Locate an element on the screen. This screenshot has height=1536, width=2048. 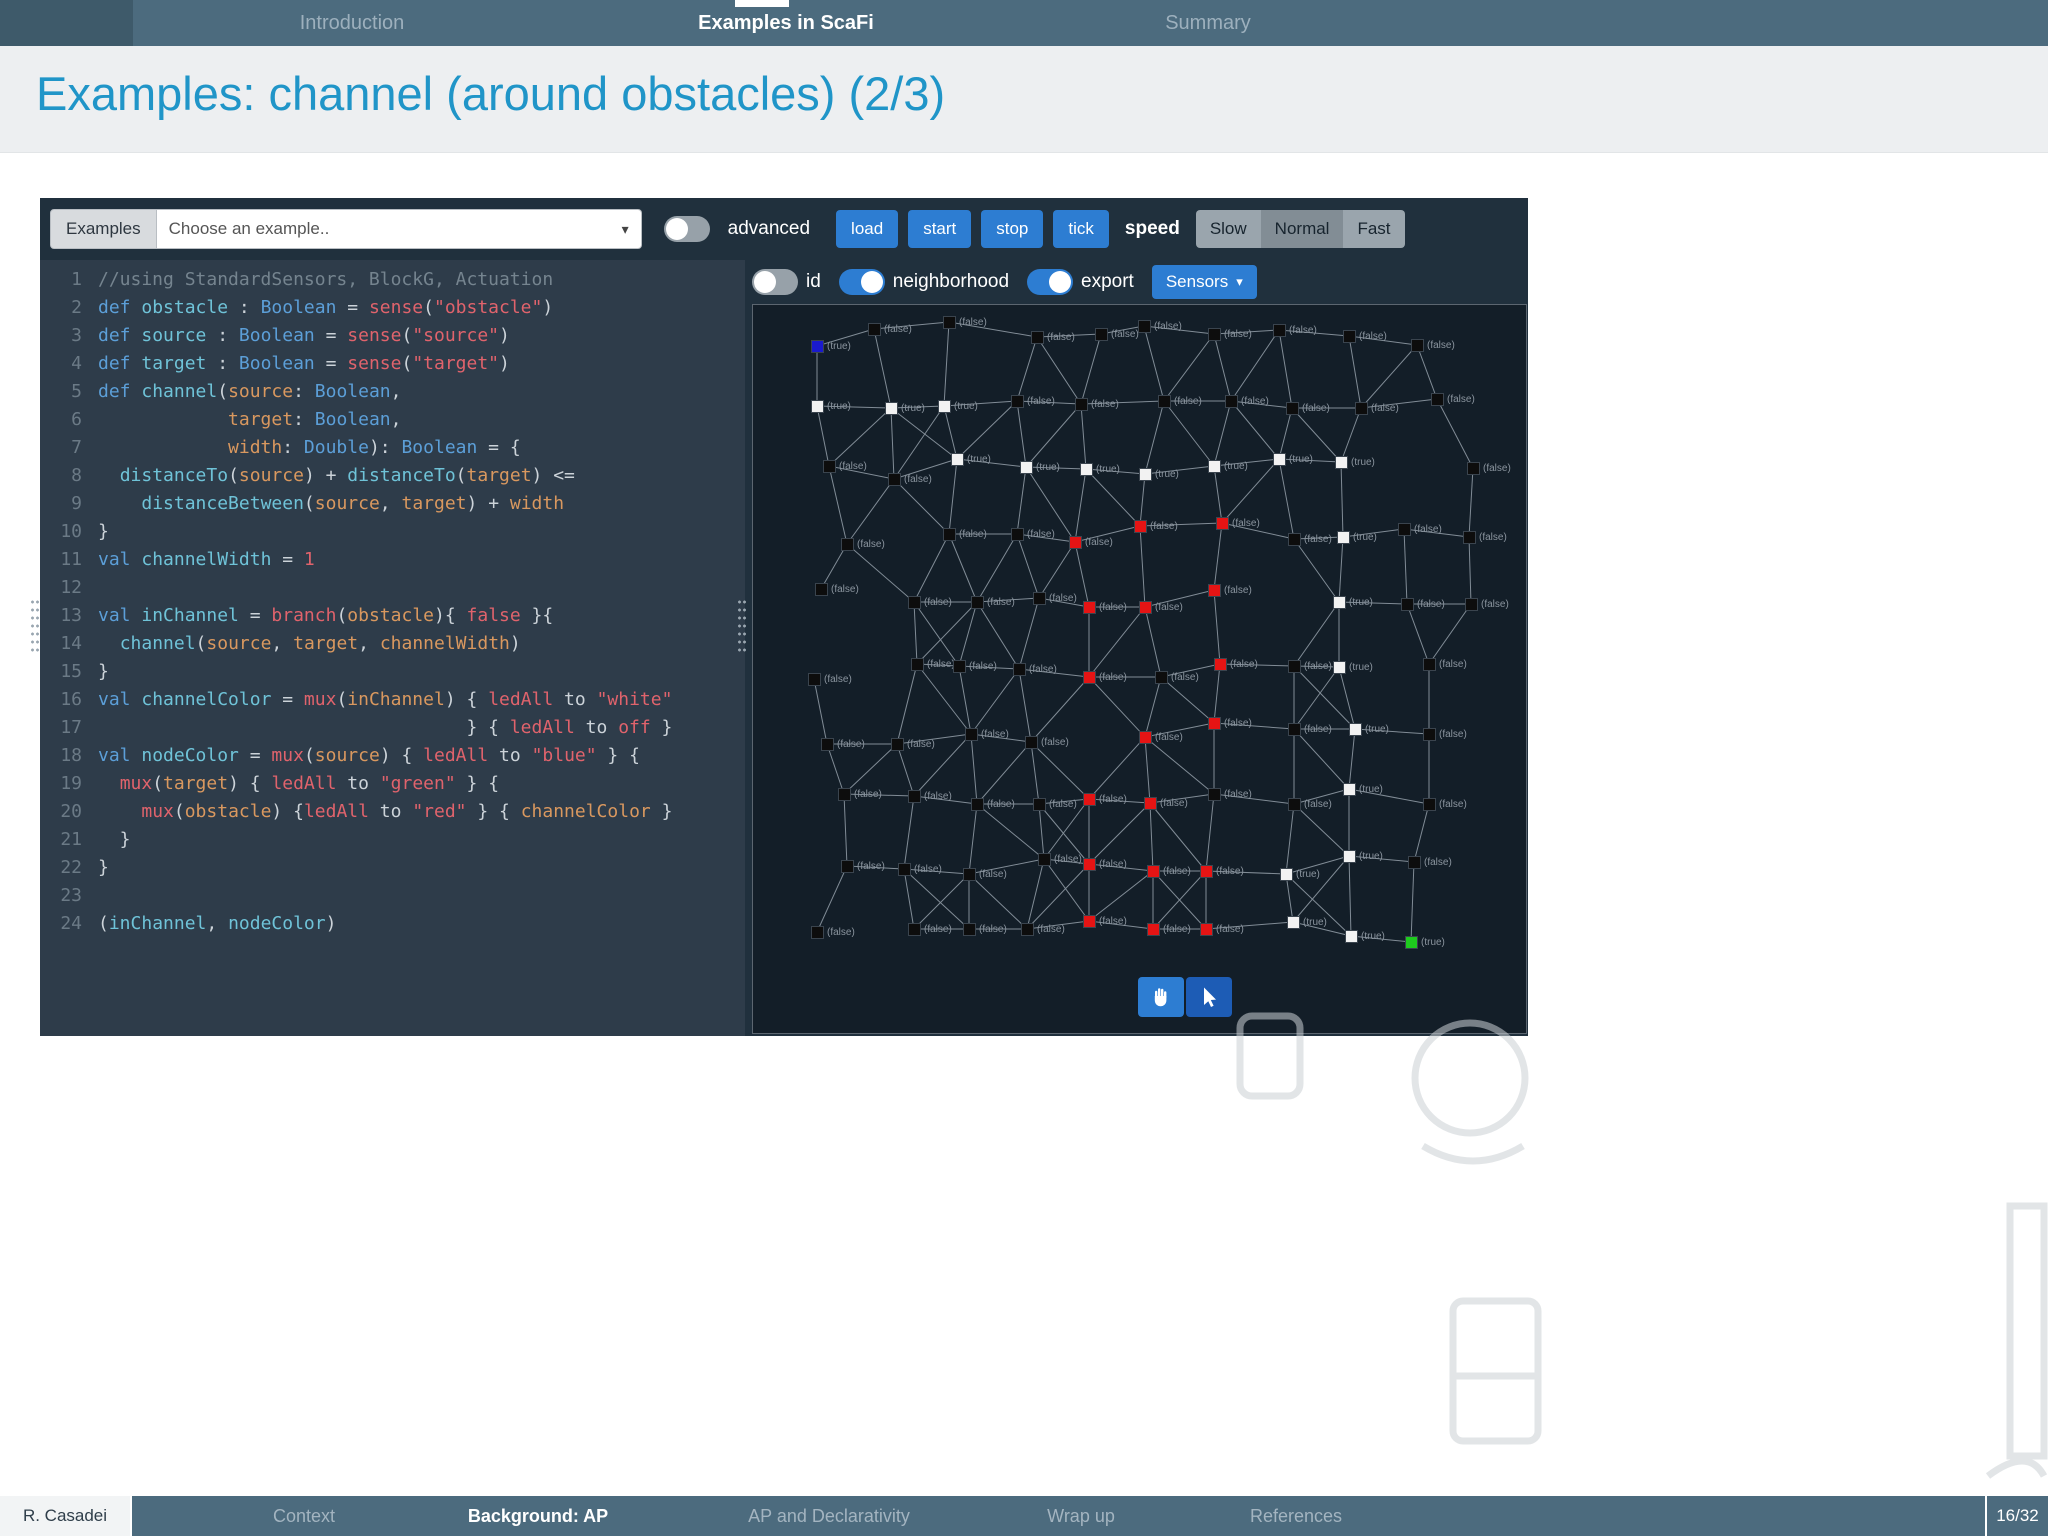
speed-fast-button: Fast is located at coordinates (1374, 229).